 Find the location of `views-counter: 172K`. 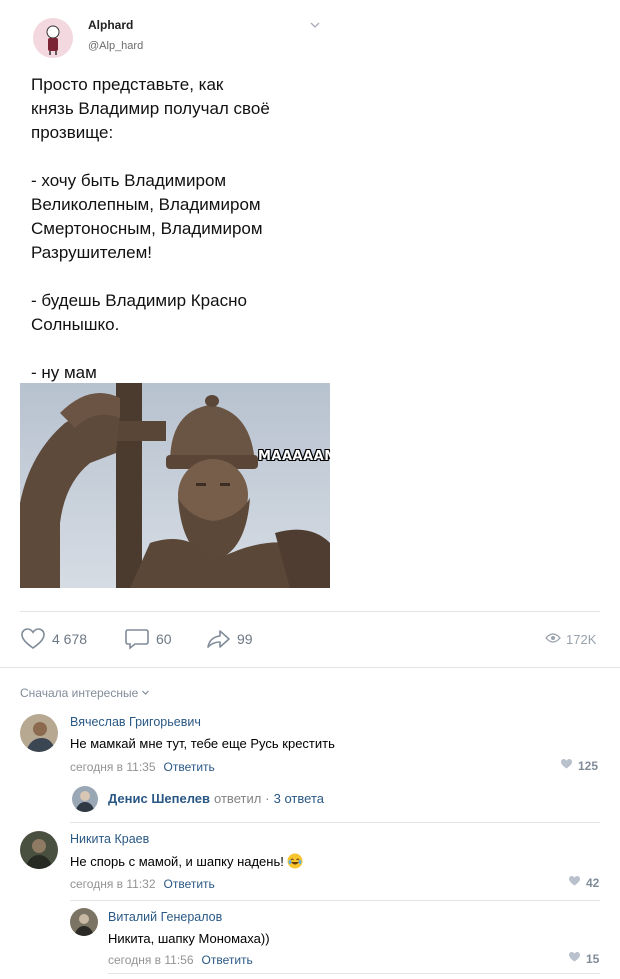

views-counter: 172K is located at coordinates (570, 639).